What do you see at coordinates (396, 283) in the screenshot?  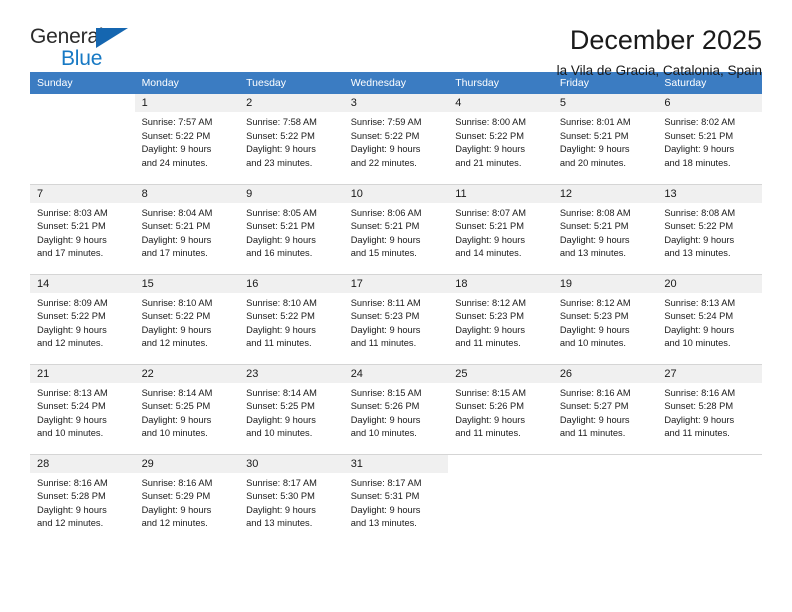 I see `day-number: 17` at bounding box center [396, 283].